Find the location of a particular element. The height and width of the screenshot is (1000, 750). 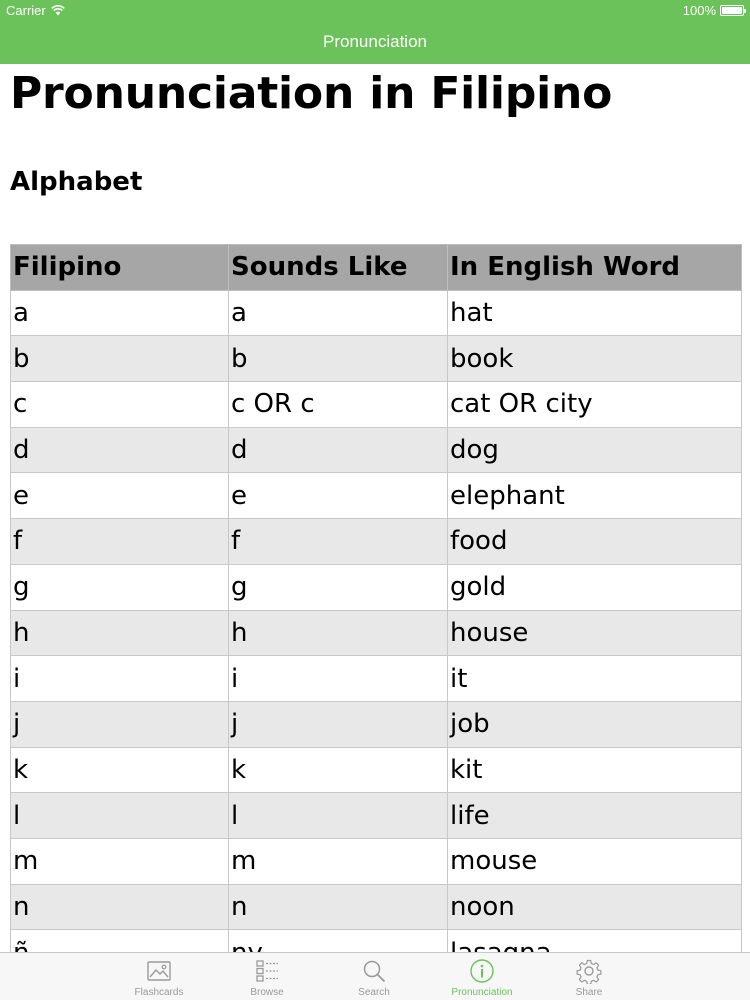

table-row: f f food is located at coordinates (376, 541).